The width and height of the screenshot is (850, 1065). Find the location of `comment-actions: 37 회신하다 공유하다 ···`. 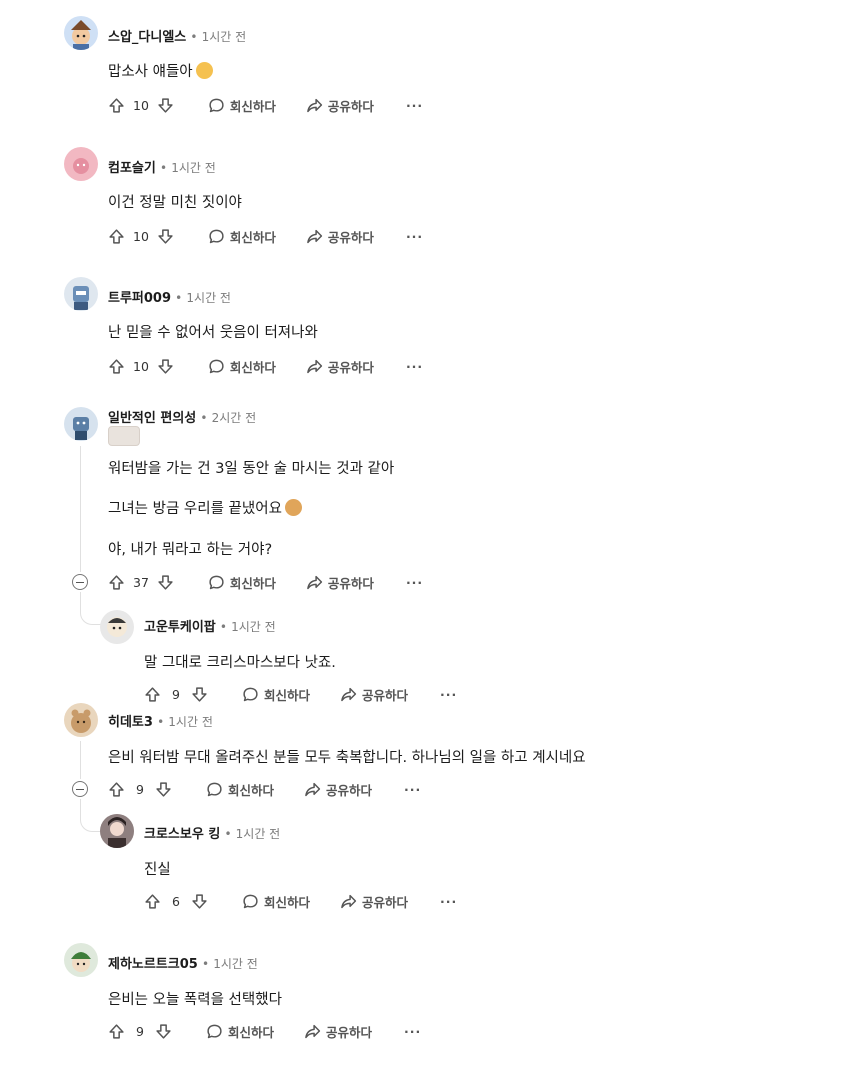

comment-actions: 37 회신하다 공유하다 ··· is located at coordinates (265, 582).